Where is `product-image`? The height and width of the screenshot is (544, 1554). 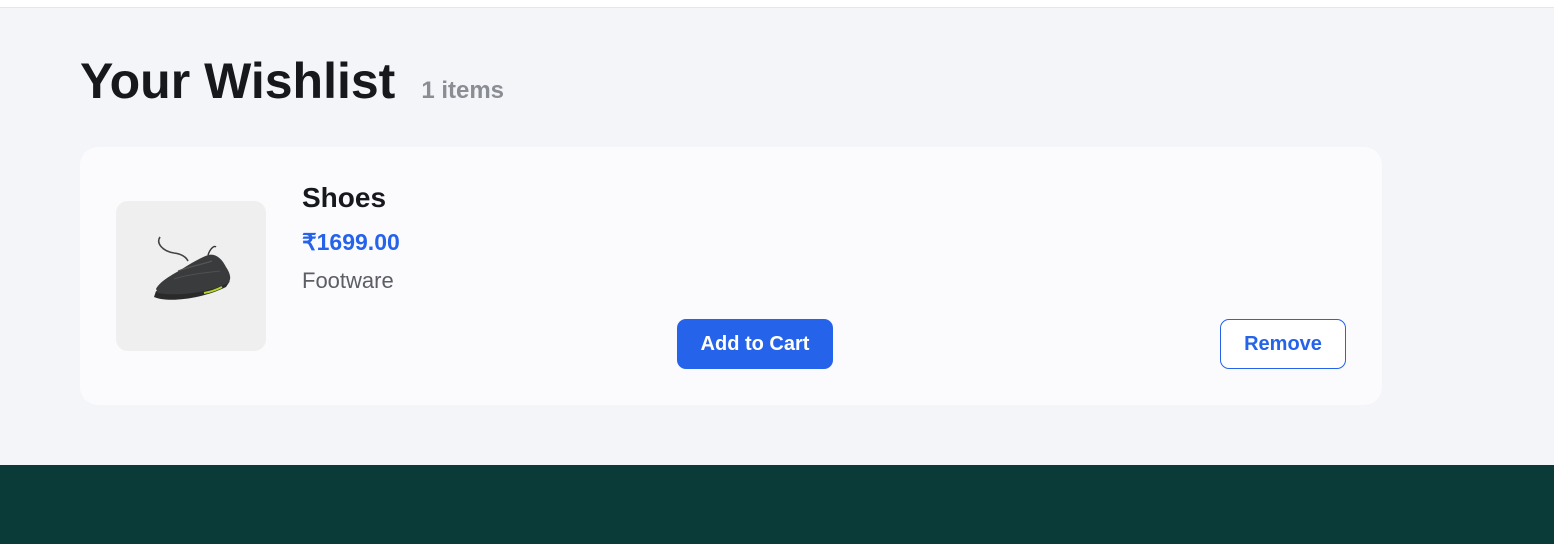
product-image is located at coordinates (191, 276).